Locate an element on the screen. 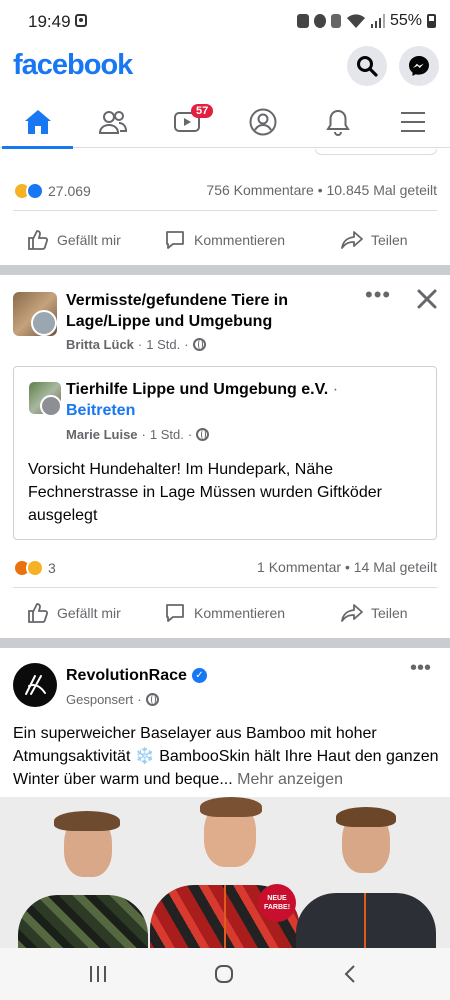 This screenshot has height=1000, width=450. reaction-count: 27.069 is located at coordinates (69, 191).